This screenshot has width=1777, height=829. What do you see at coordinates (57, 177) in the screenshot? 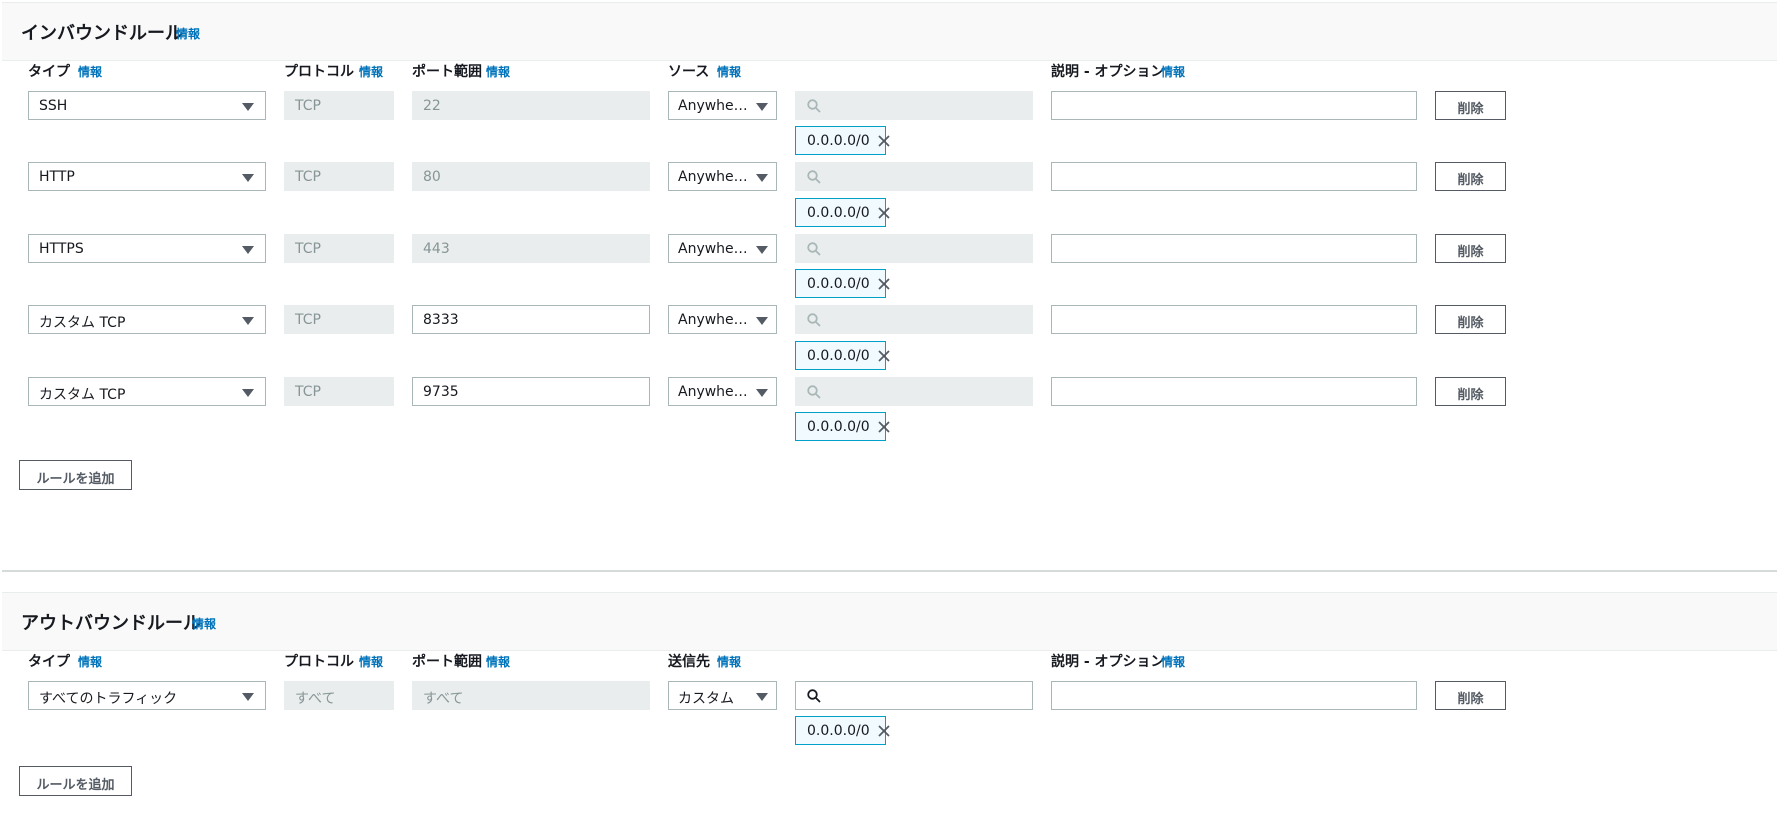
I see `rule-type-value: HTTP` at bounding box center [57, 177].